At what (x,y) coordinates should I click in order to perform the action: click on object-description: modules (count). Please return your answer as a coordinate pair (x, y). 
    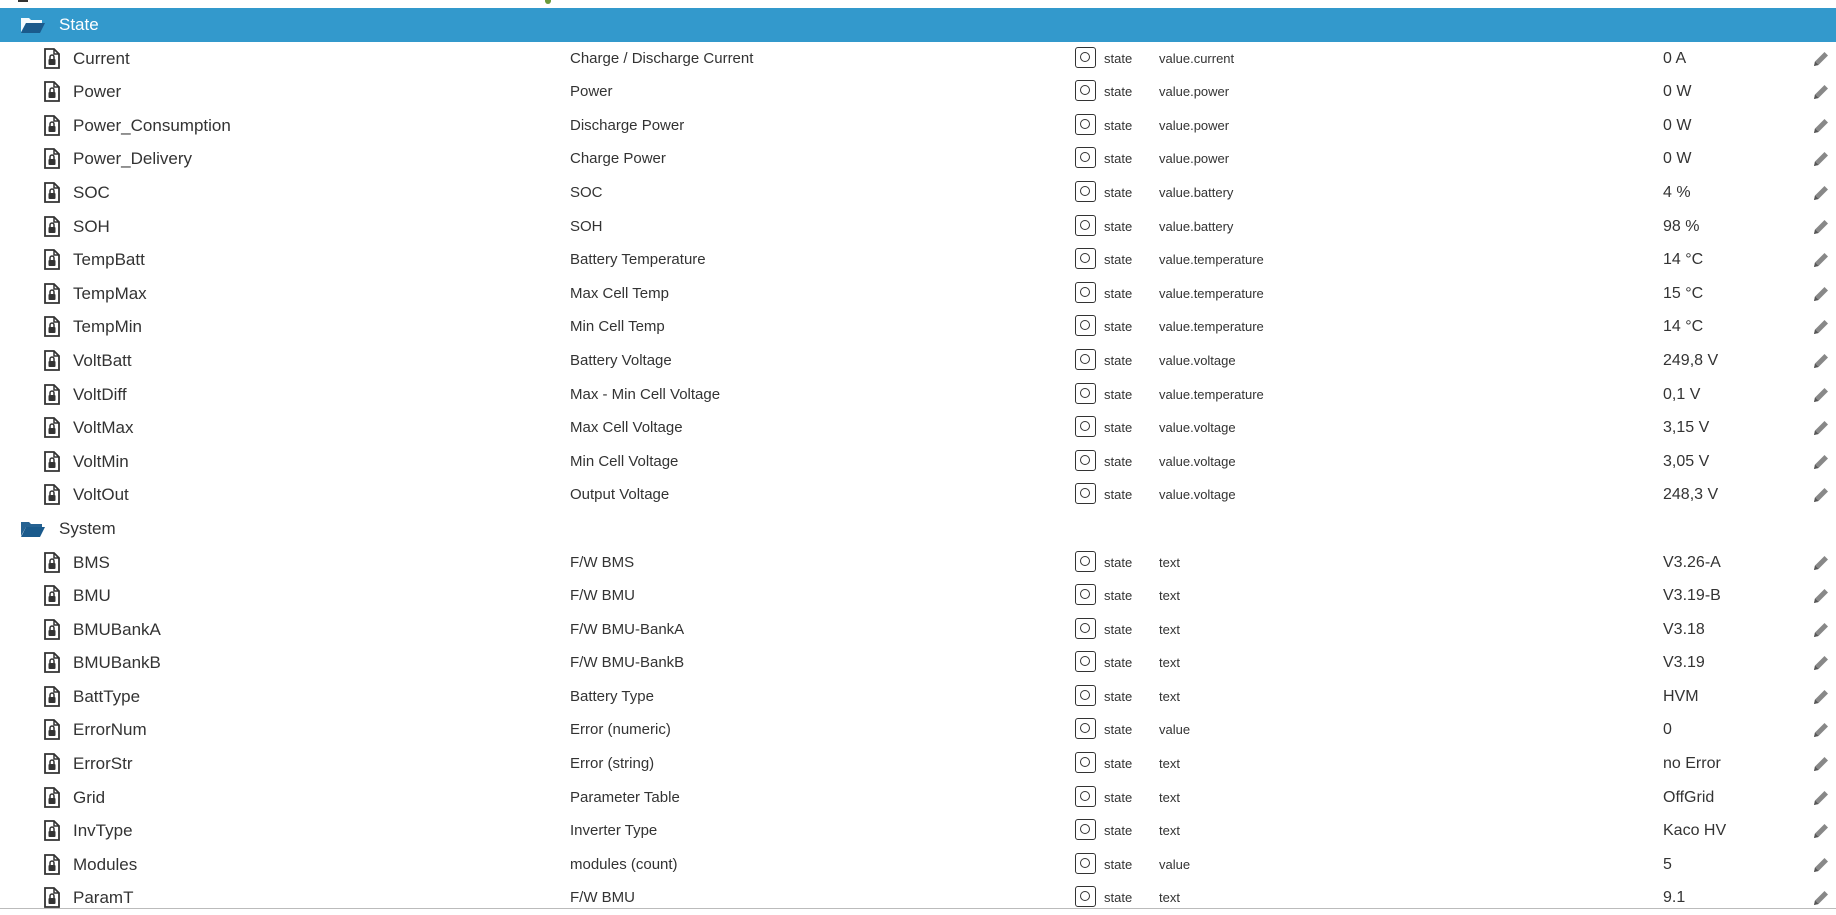
    Looking at the image, I should click on (624, 864).